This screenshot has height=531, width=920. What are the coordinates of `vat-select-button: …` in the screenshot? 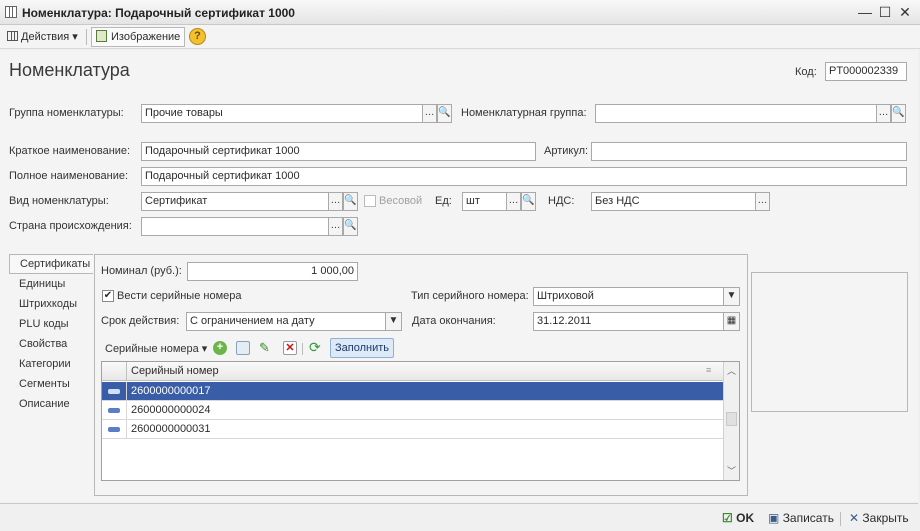 It's located at (762, 201).